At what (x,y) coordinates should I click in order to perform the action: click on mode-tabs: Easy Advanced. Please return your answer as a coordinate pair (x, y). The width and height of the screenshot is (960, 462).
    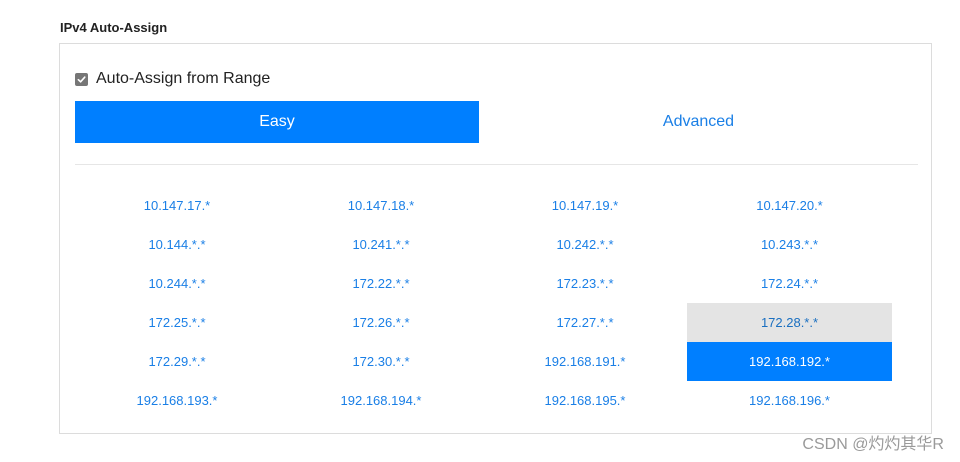
    Looking at the image, I should click on (496, 122).